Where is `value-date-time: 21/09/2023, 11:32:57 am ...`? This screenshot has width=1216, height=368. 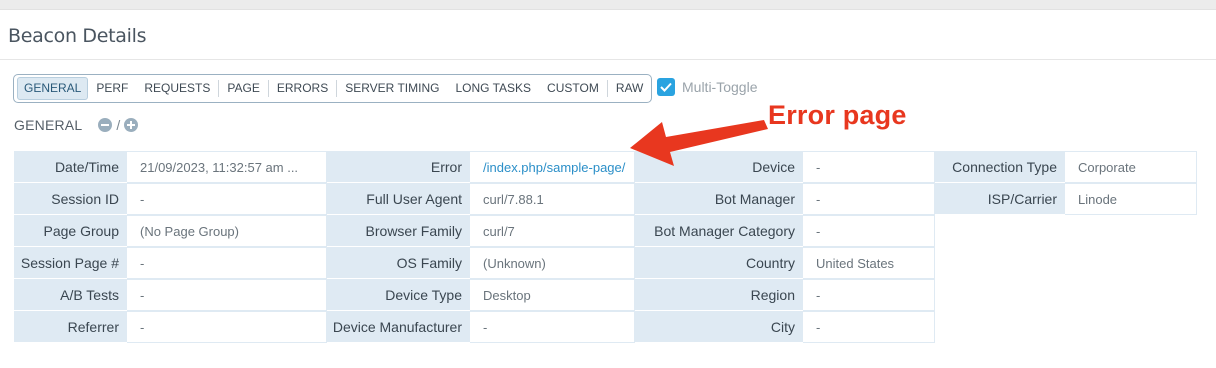
value-date-time: 21/09/2023, 11:32:57 am ... is located at coordinates (227, 167).